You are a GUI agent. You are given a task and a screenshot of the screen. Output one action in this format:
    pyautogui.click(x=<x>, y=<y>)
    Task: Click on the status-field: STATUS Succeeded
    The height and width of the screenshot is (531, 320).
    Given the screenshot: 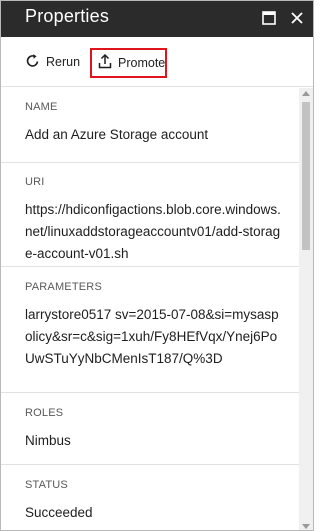 What is the action you would take?
    pyautogui.click(x=153, y=501)
    